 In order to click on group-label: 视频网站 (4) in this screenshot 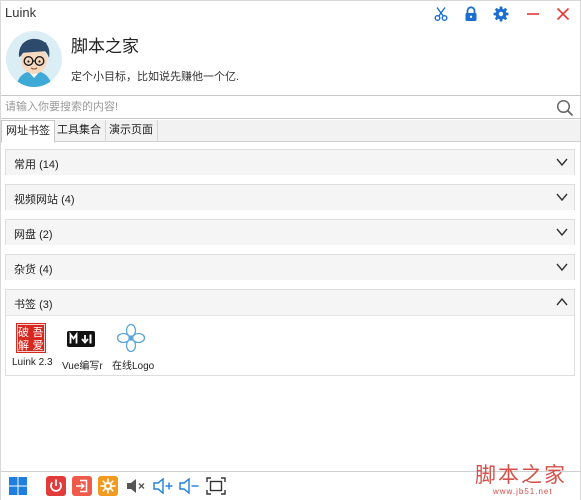, I will do `click(44, 199)`.